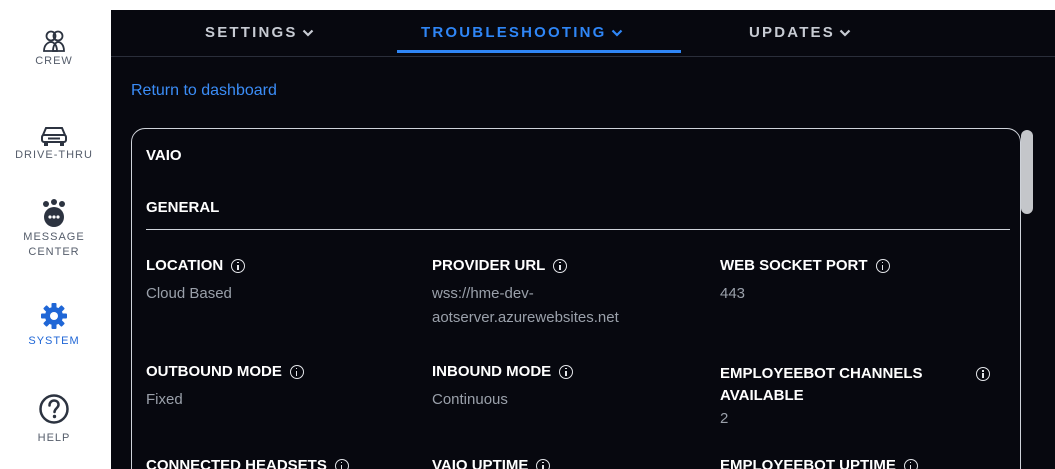 The height and width of the screenshot is (469, 1055). I want to click on tab-updates: UPDATES, so click(800, 32).